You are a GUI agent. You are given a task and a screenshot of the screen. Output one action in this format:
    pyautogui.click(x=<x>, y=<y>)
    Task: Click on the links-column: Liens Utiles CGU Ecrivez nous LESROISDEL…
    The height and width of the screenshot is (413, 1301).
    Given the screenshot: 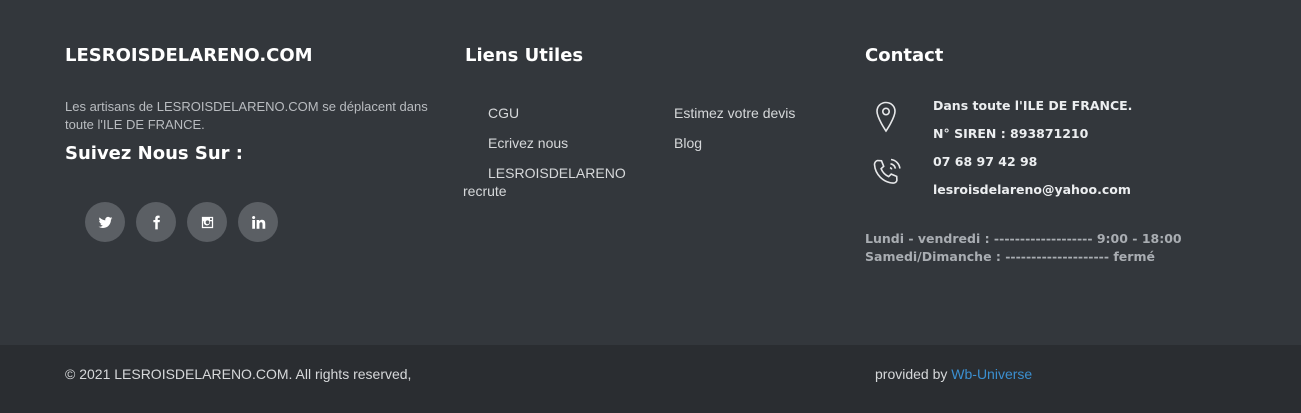 What is the action you would take?
    pyautogui.click(x=654, y=121)
    